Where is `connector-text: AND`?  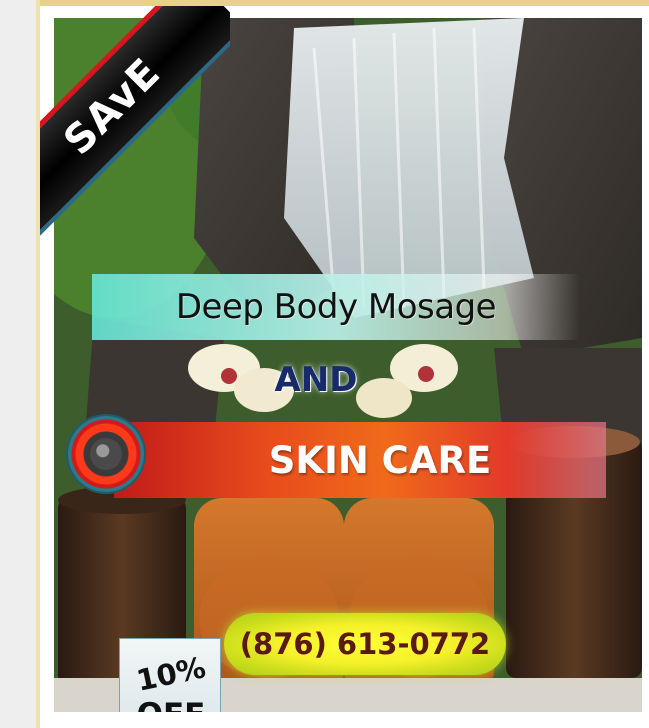
connector-text: AND is located at coordinates (316, 380).